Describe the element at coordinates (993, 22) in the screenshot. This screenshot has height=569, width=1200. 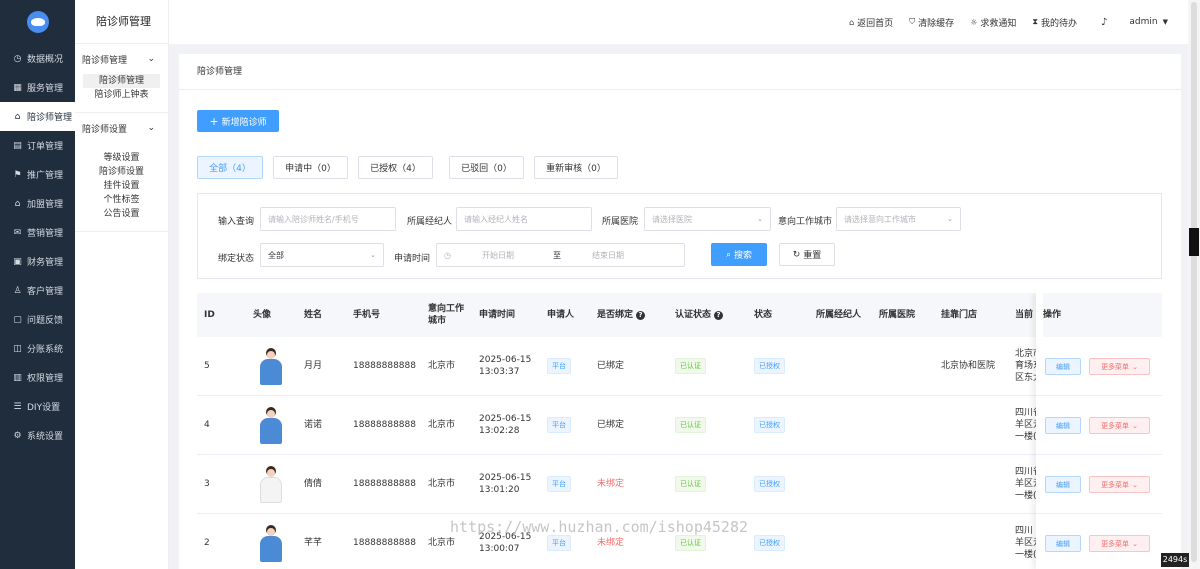
I see `help-link: ☼ 求救通知` at that location.